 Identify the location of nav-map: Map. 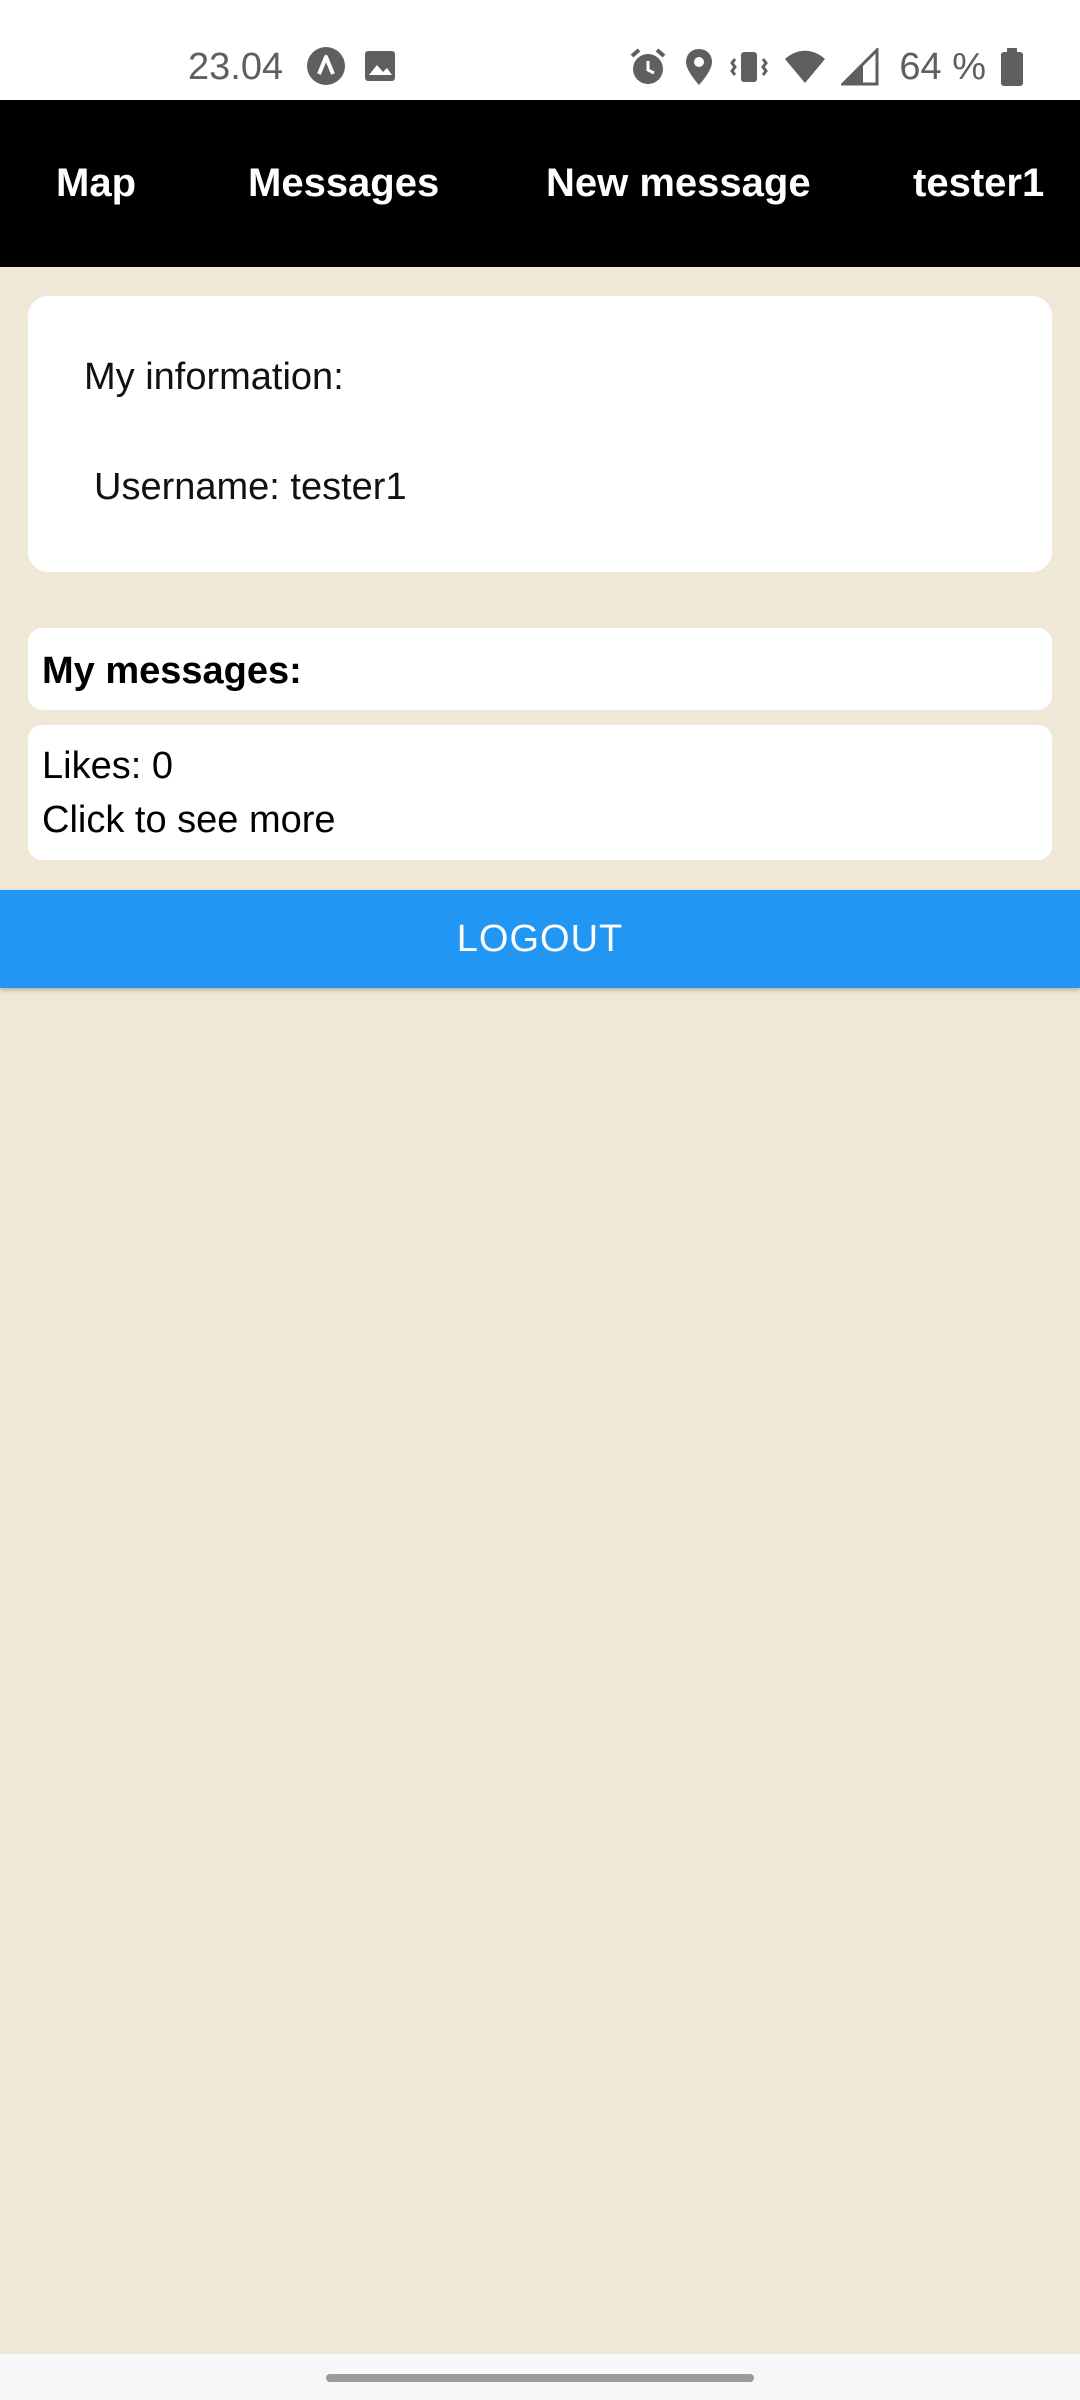
(96, 183).